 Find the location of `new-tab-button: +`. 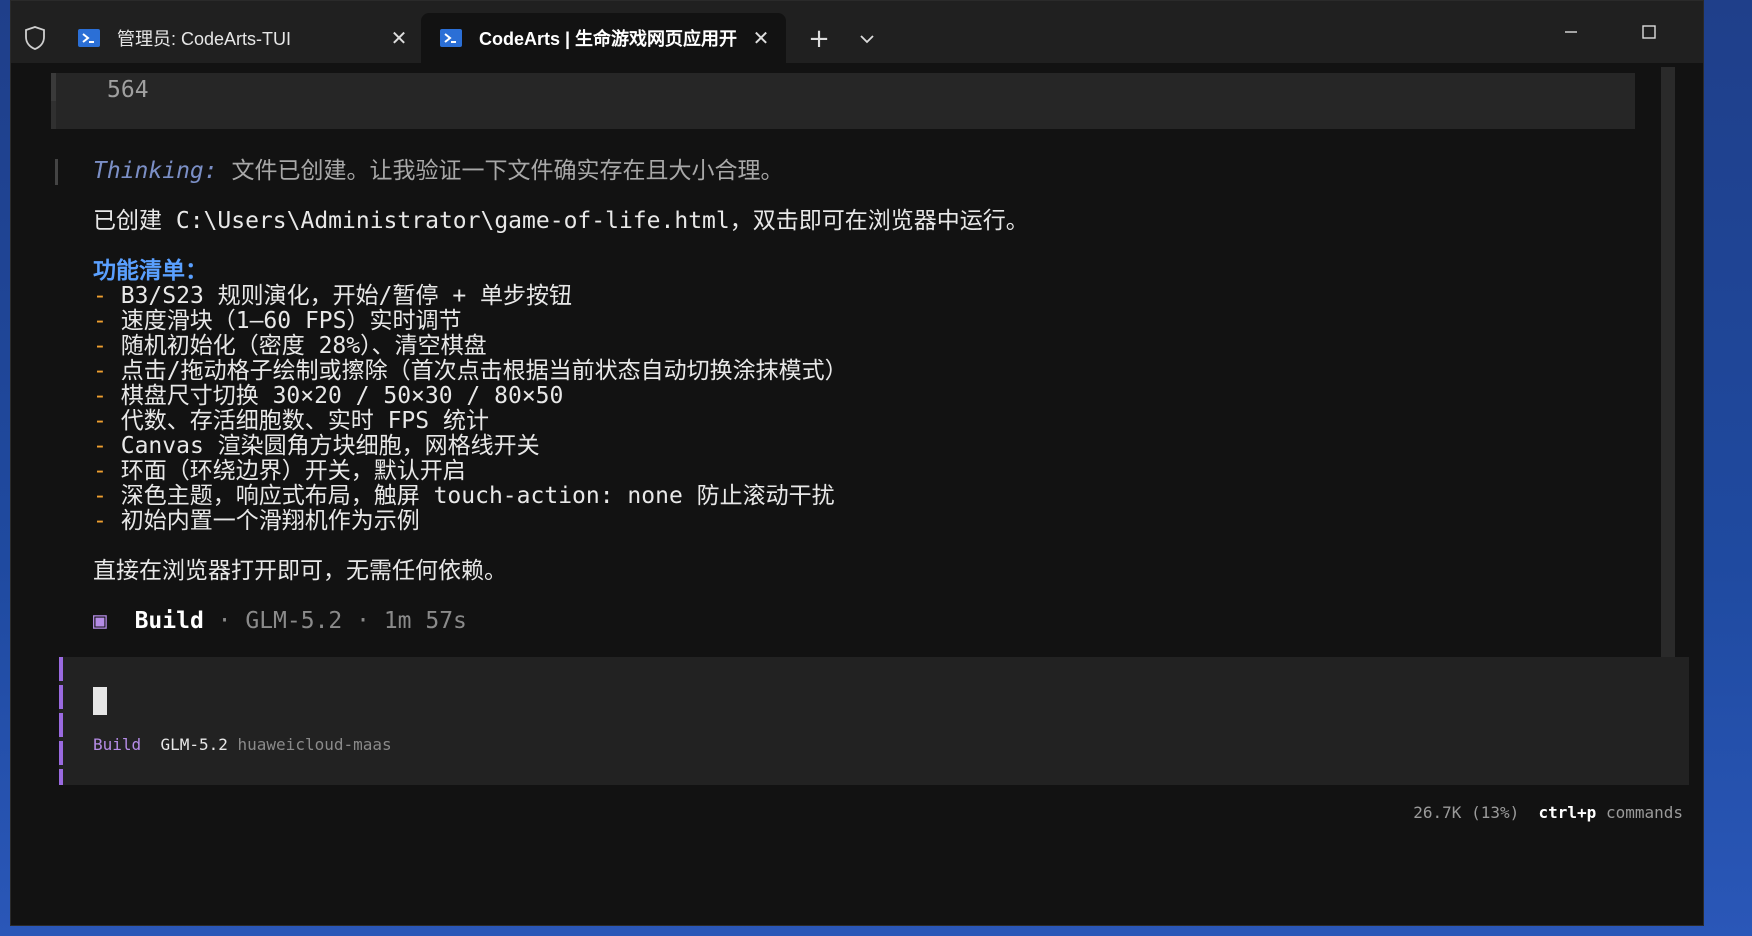

new-tab-button: + is located at coordinates (819, 39).